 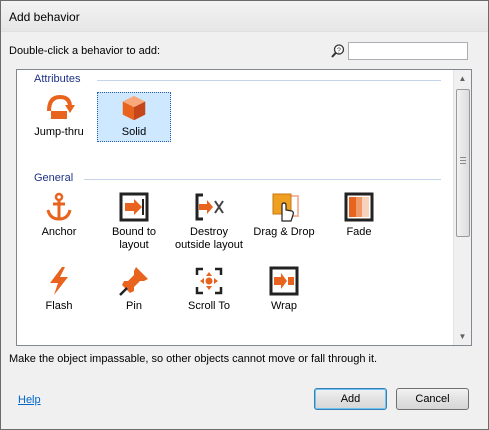 I want to click on behavior-item-fade: Fade, so click(x=359, y=215).